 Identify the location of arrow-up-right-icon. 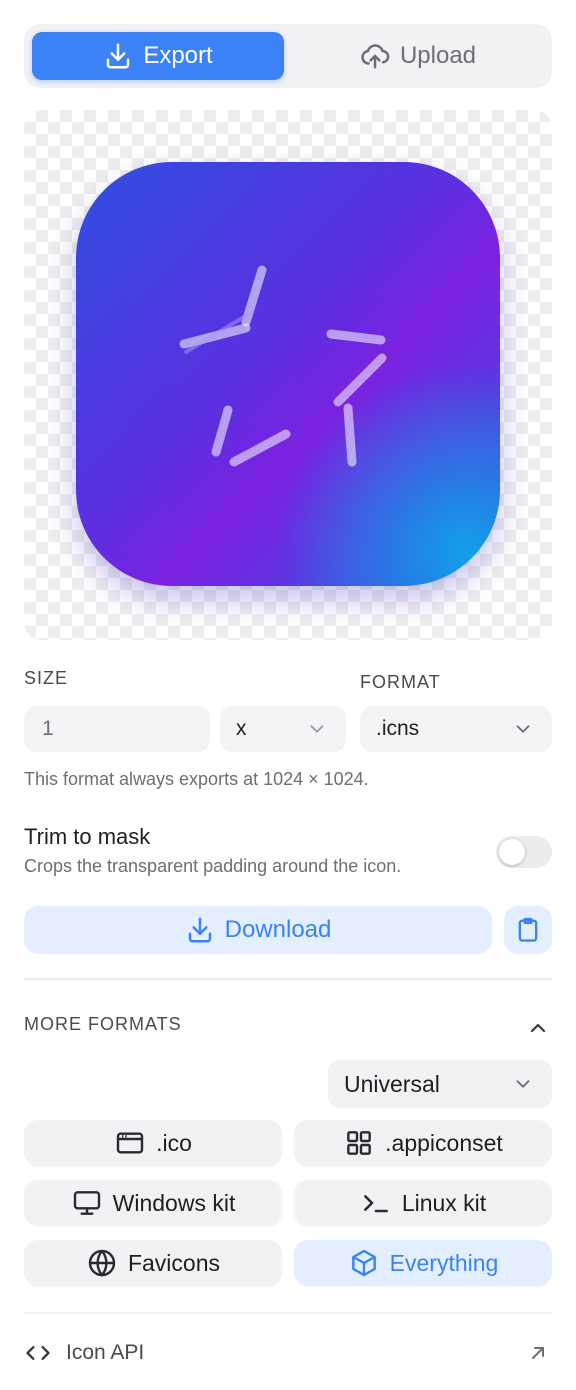
(538, 1353).